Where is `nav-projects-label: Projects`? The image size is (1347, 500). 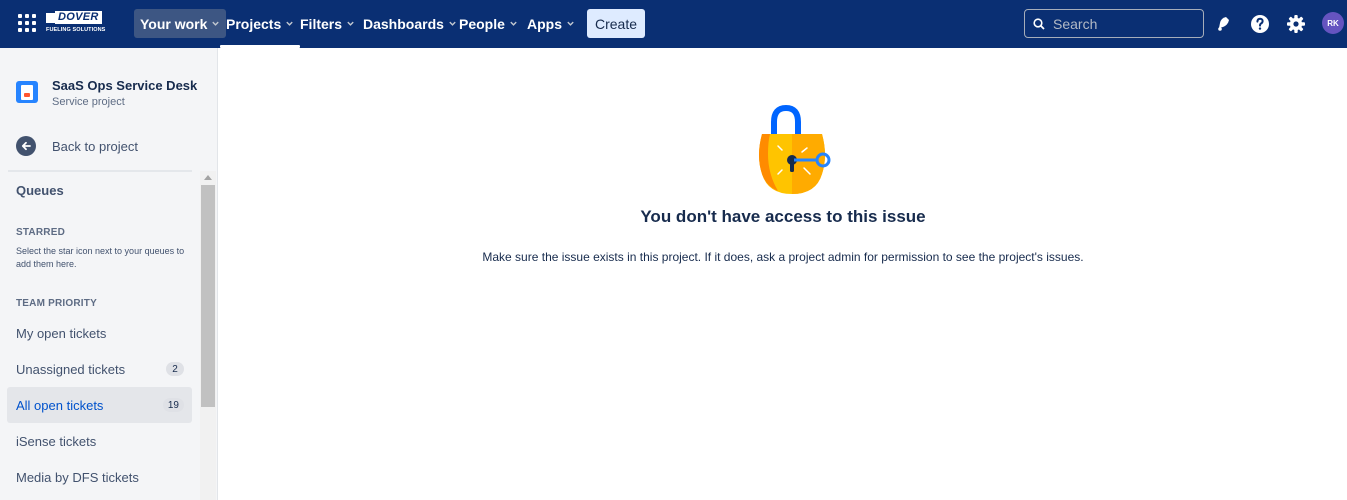 nav-projects-label: Projects is located at coordinates (254, 23).